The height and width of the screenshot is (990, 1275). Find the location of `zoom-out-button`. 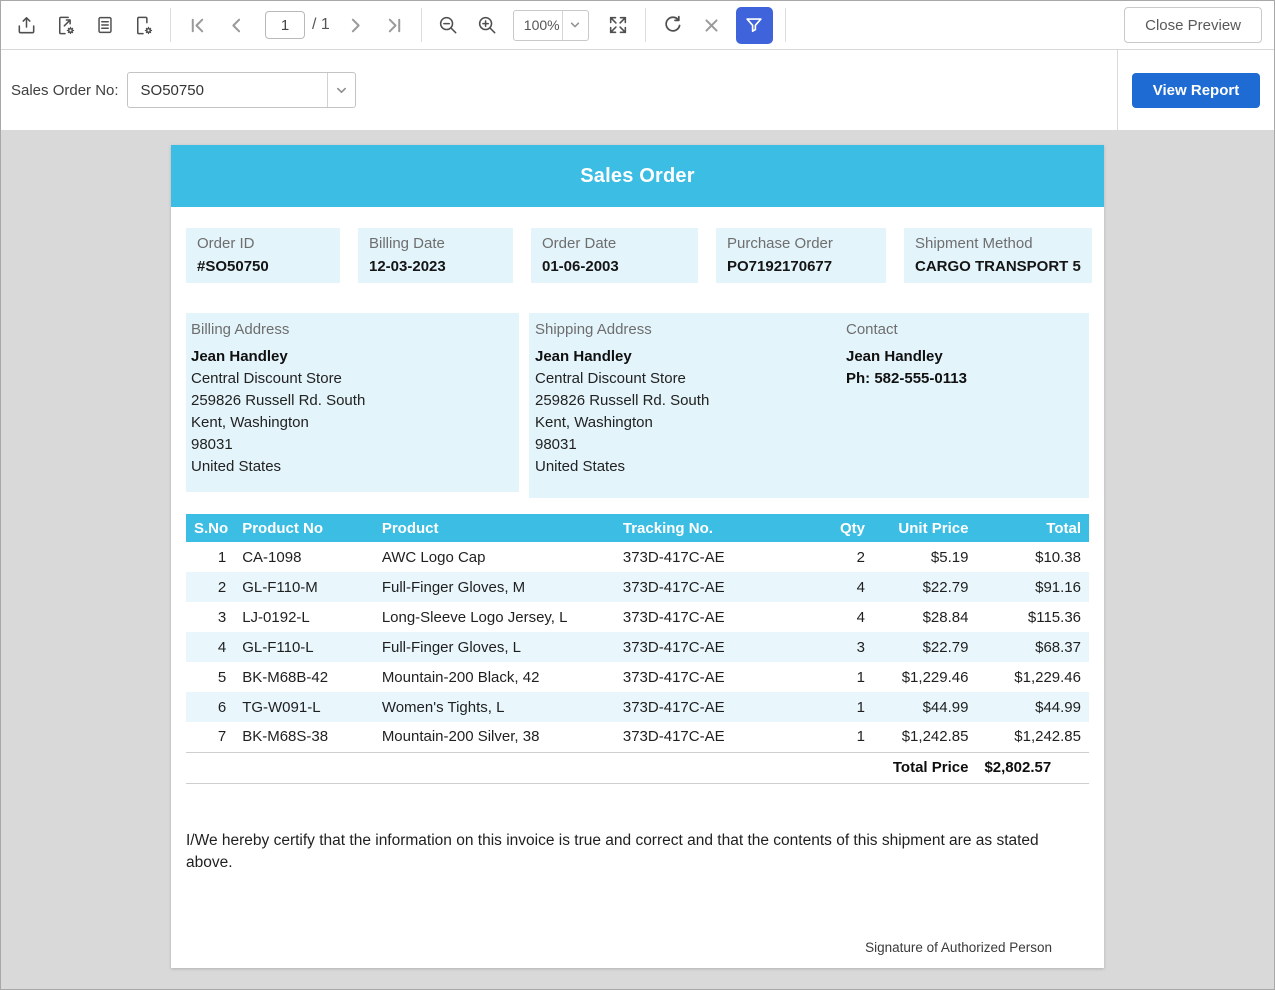

zoom-out-button is located at coordinates (448, 25).